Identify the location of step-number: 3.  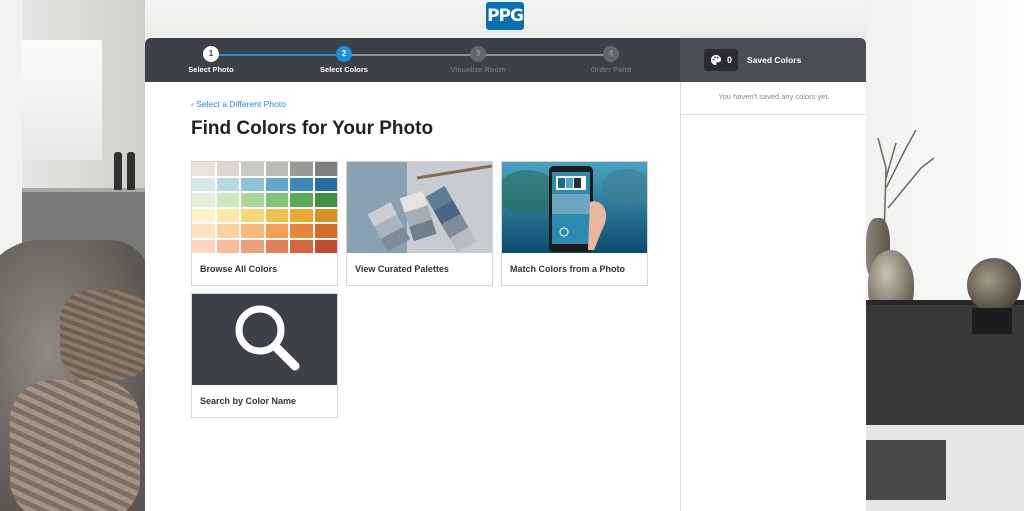
(478, 54).